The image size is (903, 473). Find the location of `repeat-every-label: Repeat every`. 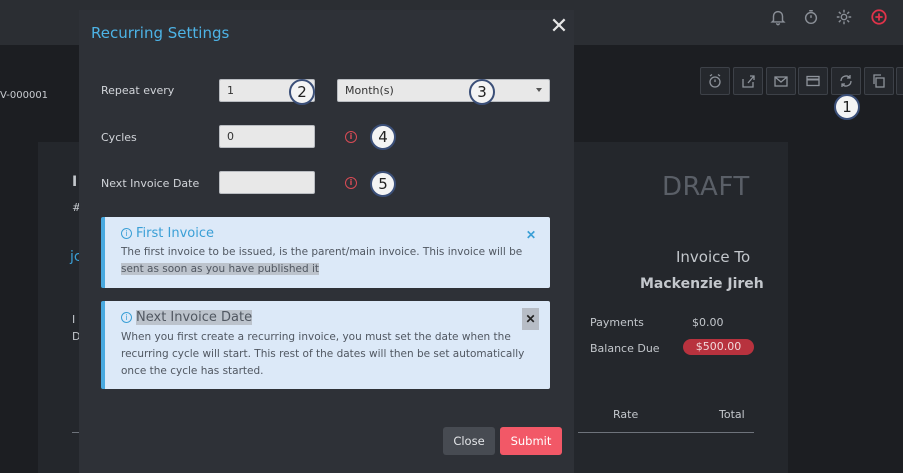

repeat-every-label: Repeat every is located at coordinates (138, 90).